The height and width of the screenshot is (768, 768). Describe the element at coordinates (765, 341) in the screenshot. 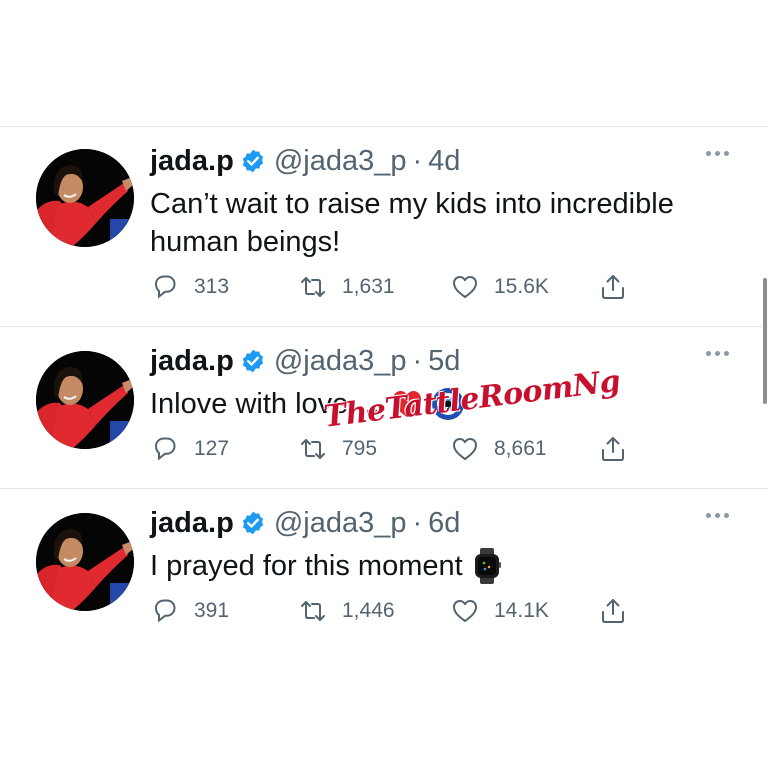

I see `scrollbar` at that location.